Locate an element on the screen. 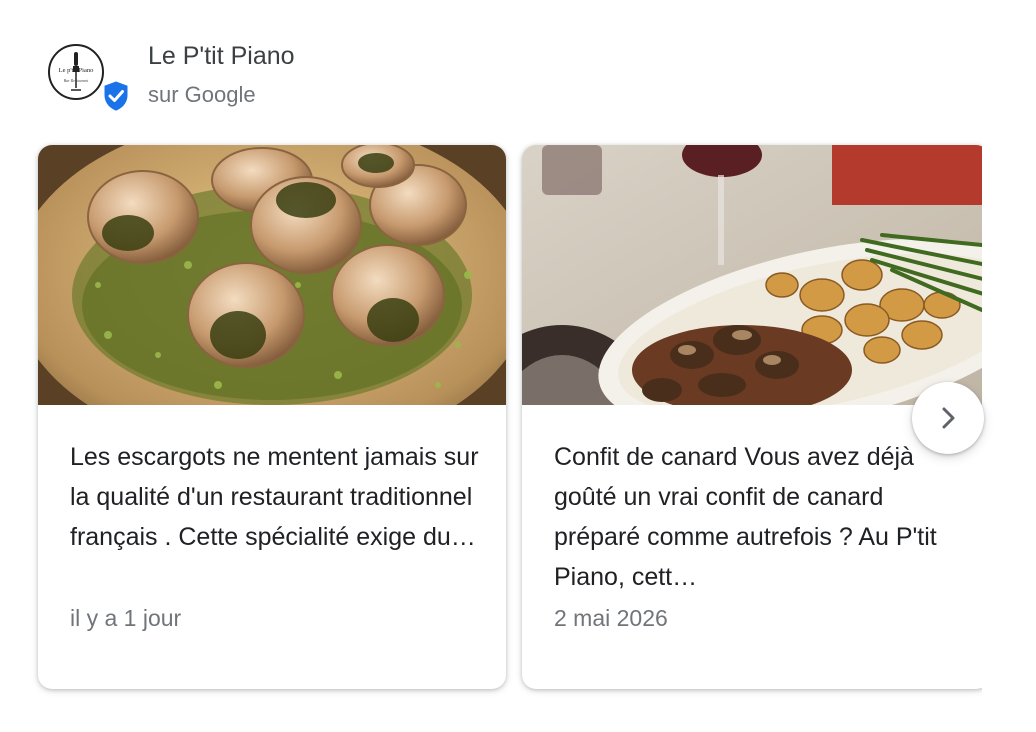 The image size is (1036, 732). logo-subtext: Bar Restaurant is located at coordinates (76, 80).